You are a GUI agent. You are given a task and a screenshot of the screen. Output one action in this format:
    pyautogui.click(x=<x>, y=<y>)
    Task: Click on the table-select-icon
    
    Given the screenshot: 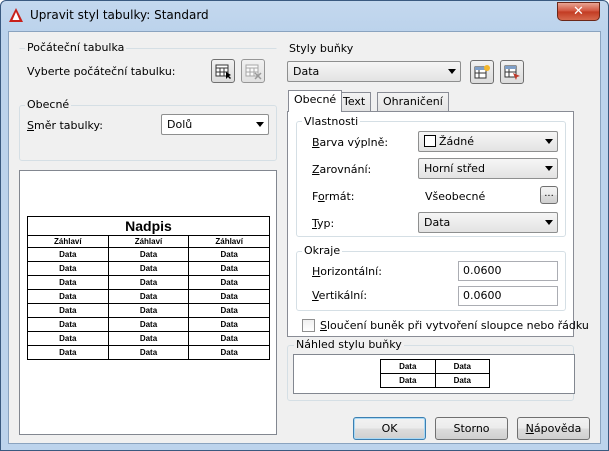 What is the action you would take?
    pyautogui.click(x=223, y=71)
    